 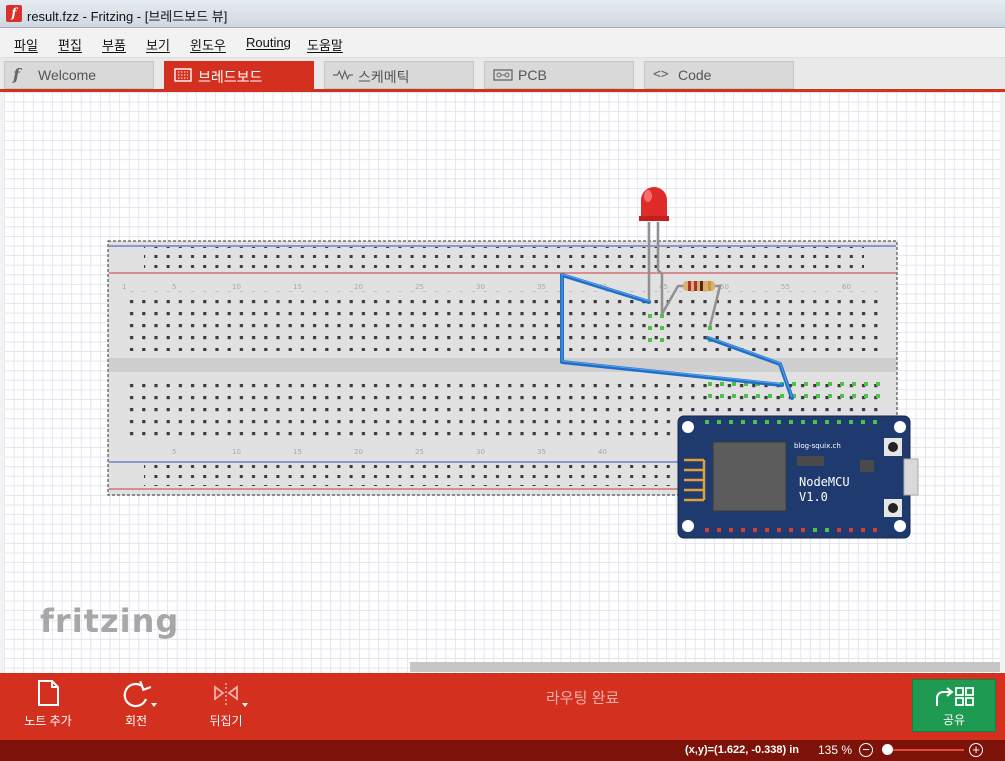 I want to click on col-label-bottom: 10, so click(x=236, y=452).